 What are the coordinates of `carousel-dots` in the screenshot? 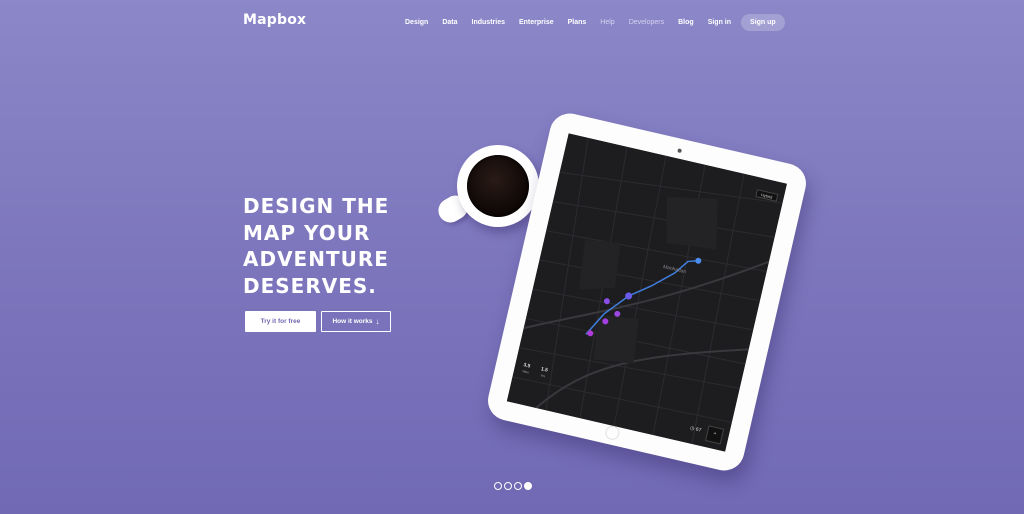 It's located at (514, 486).